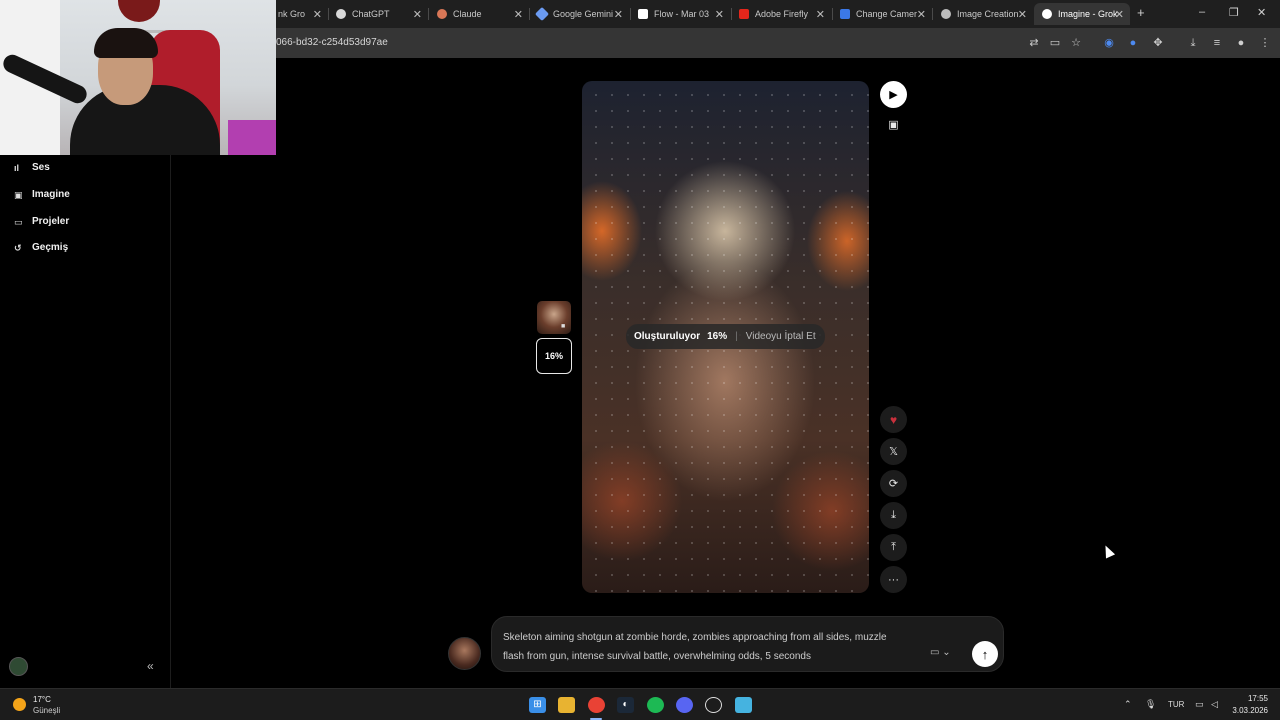  Describe the element at coordinates (252, 137) in the screenshot. I see `webcam-background` at that location.